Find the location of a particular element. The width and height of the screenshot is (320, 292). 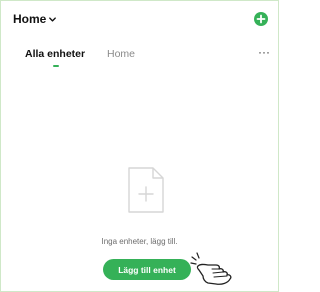

chevron-down-icon is located at coordinates (53, 19).